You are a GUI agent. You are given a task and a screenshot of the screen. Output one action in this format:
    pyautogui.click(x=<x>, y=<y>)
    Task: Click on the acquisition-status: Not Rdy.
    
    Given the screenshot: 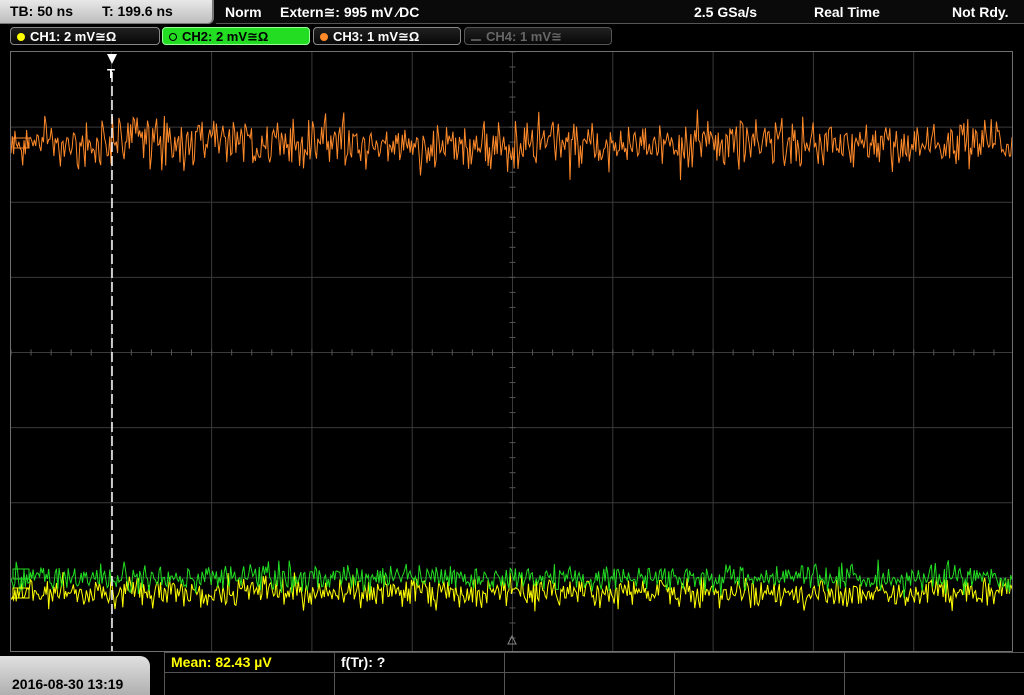 What is the action you would take?
    pyautogui.click(x=980, y=12)
    